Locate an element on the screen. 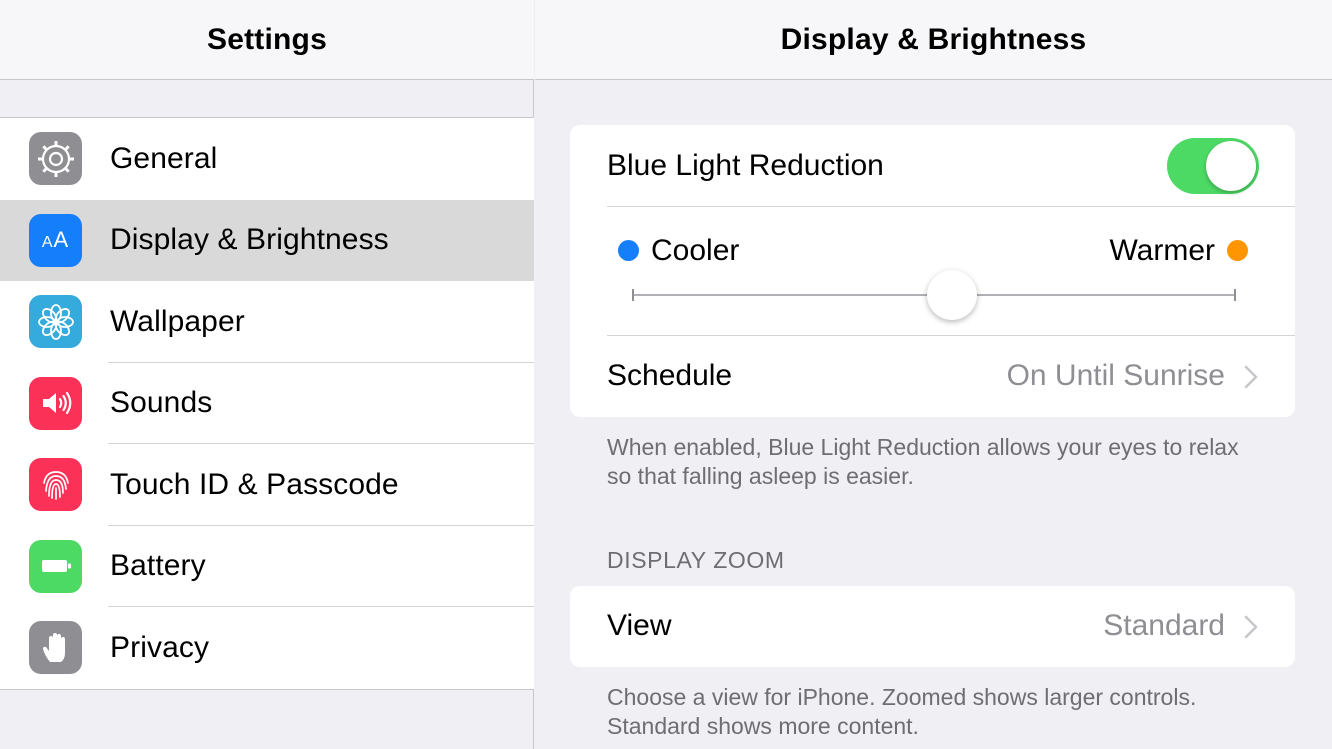 This screenshot has width=1332, height=749. view-row: View Standard is located at coordinates (932, 626).